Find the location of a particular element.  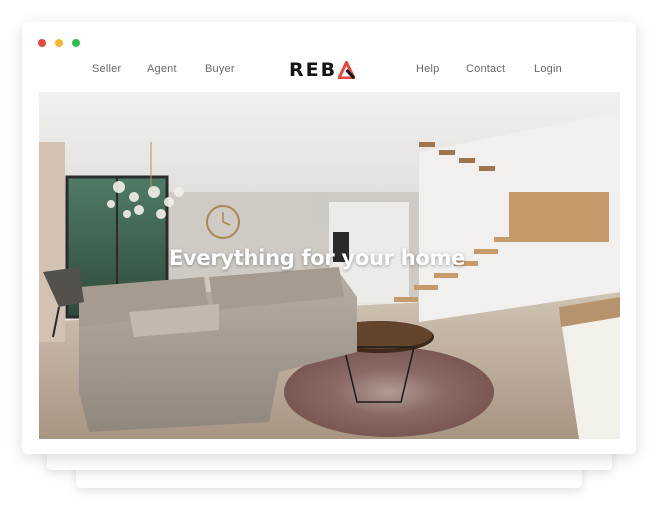

brand-logo: REB is located at coordinates (322, 70).